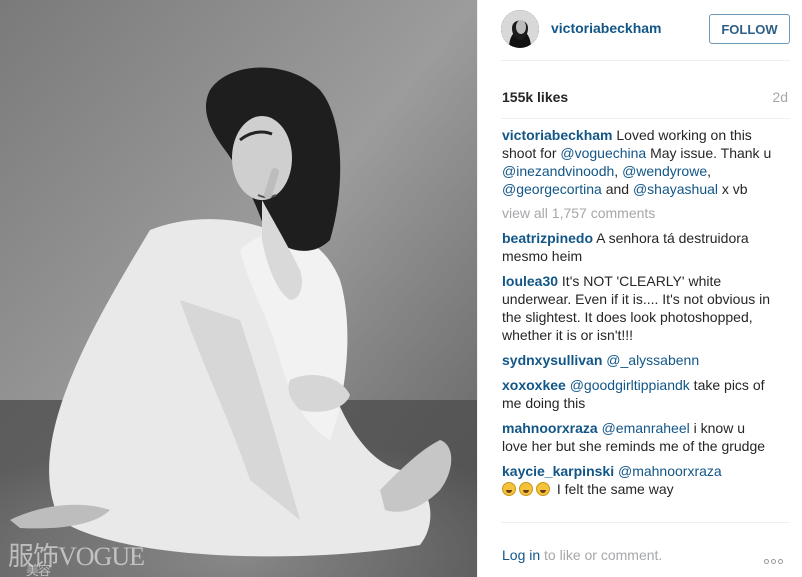 Image resolution: width=802 pixels, height=577 pixels. Describe the element at coordinates (601, 555) in the screenshot. I see `login-prompt-text: to like or comment.` at that location.